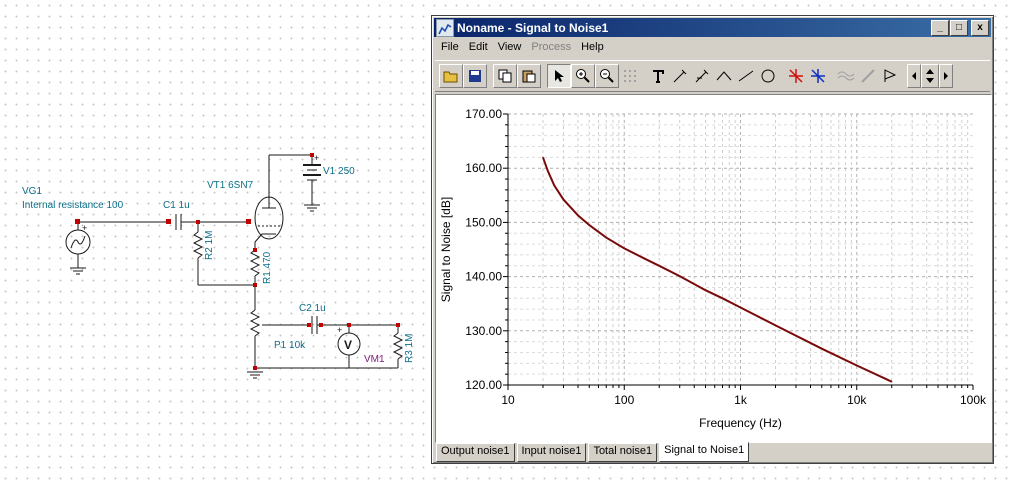 The width and height of the screenshot is (1013, 484). Describe the element at coordinates (607, 76) in the screenshot. I see `zoom-reset-icon` at that location.